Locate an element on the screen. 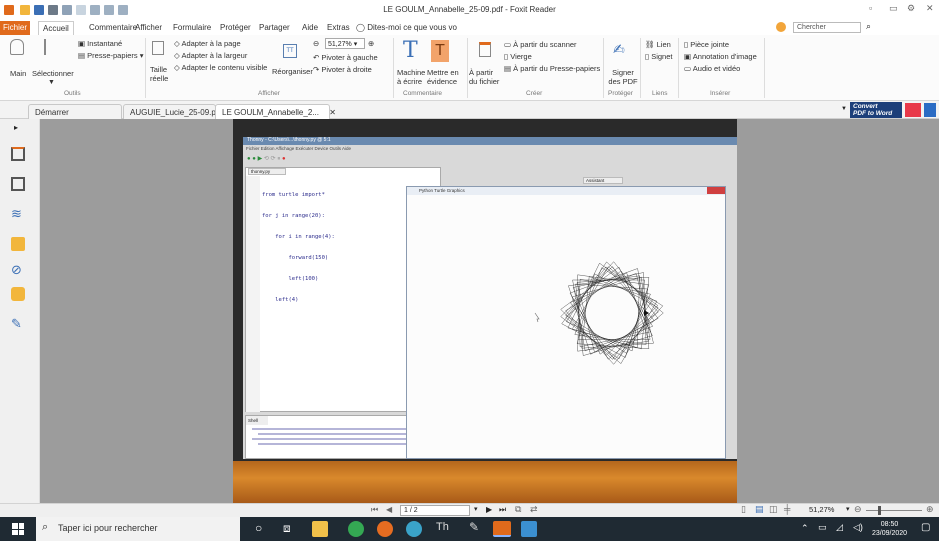 The width and height of the screenshot is (939, 541). split-view-icon: ╪ is located at coordinates (787, 509).